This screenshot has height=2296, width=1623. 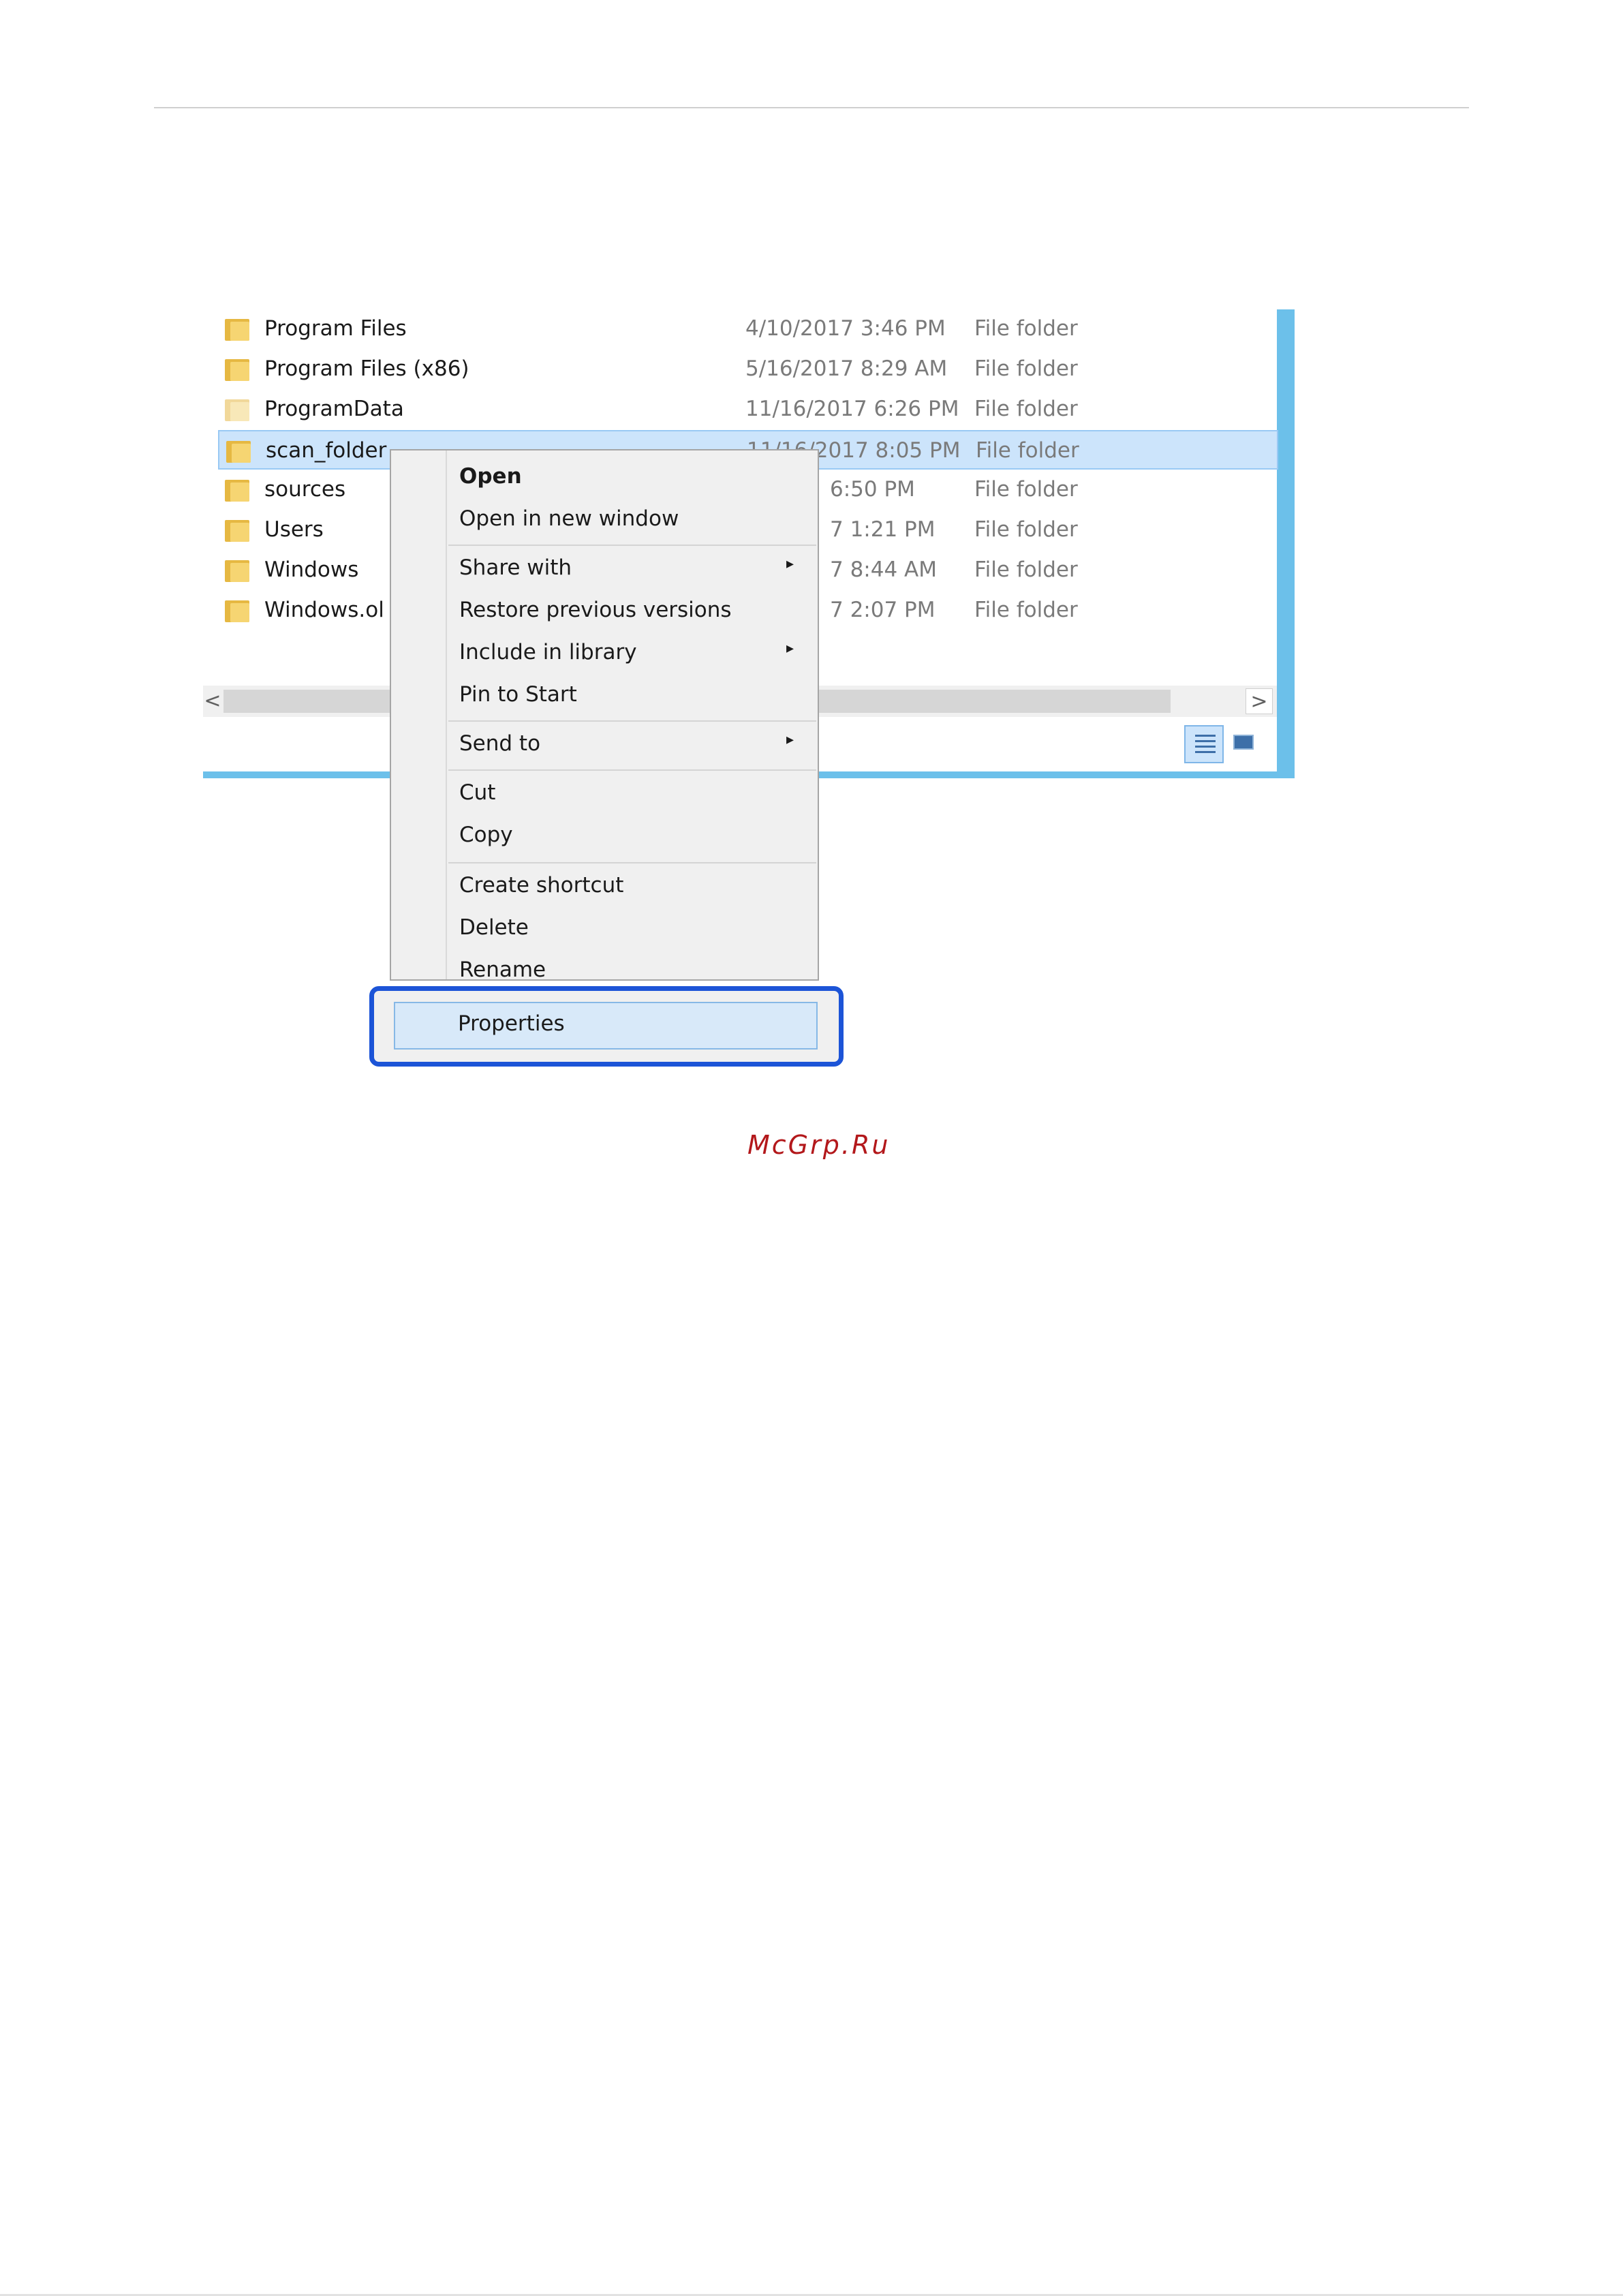 What do you see at coordinates (511, 1023) in the screenshot?
I see `menu-item-label: Properties` at bounding box center [511, 1023].